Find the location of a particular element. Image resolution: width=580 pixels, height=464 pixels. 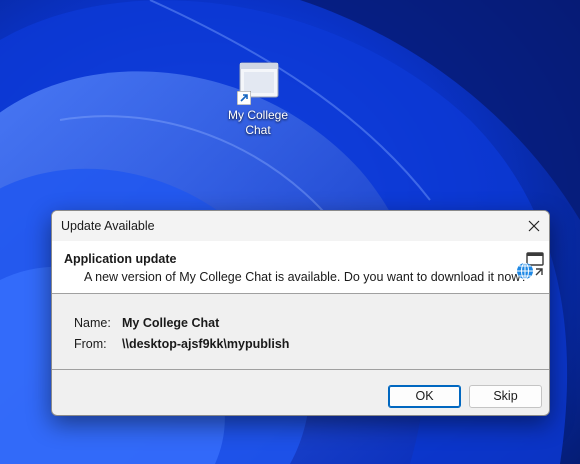

from-value: \\desktop-ajsf9kk\mypublish is located at coordinates (206, 344).